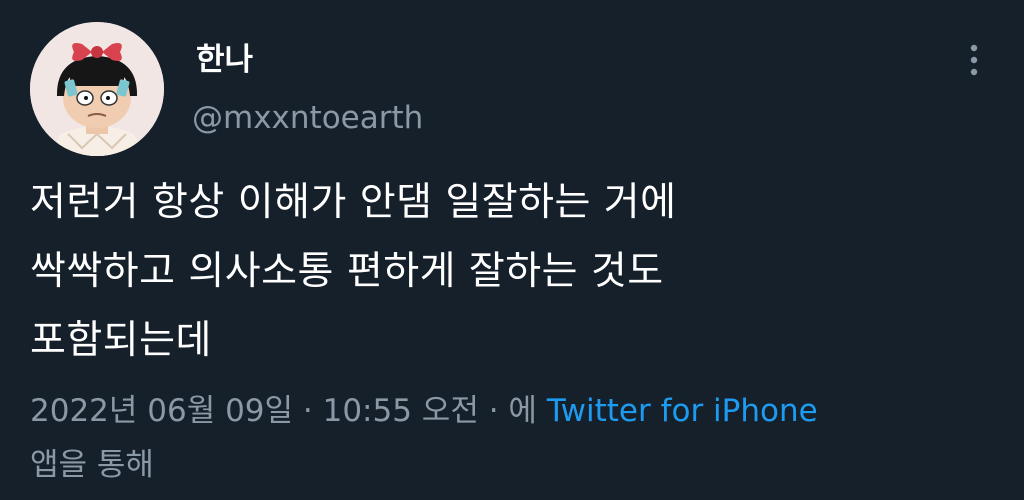 The width and height of the screenshot is (1024, 500). I want to click on more-vertical-icon, so click(974, 60).